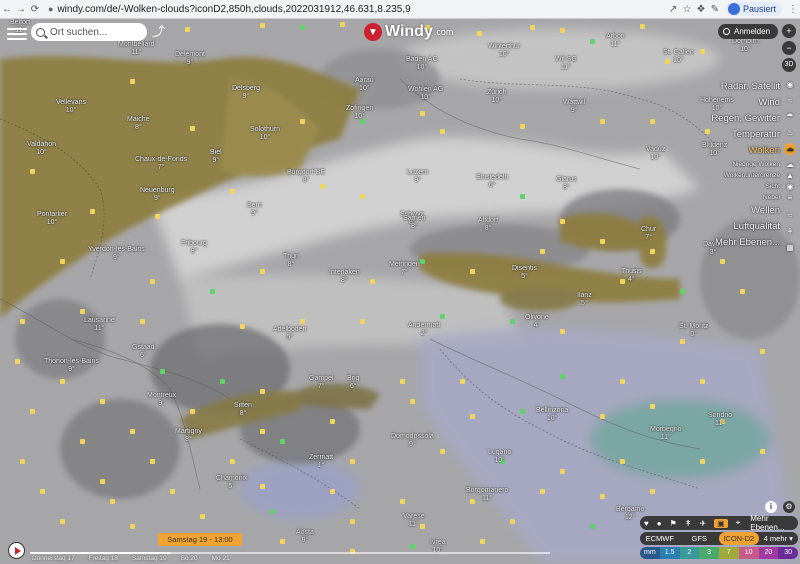  What do you see at coordinates (721, 523) in the screenshot?
I see `webcam-icon: ▣` at bounding box center [721, 523].